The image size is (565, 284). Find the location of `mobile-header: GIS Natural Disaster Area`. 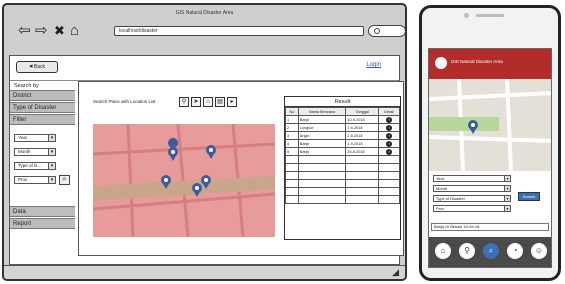

mobile-header: GIS Natural Disaster Area is located at coordinates (490, 64).